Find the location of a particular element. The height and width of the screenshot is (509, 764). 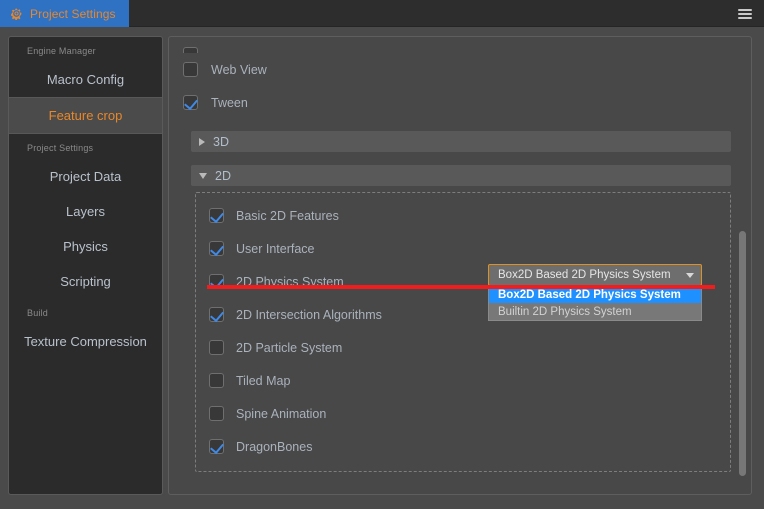

sidebar-group-label-build: Build is located at coordinates (38, 313).